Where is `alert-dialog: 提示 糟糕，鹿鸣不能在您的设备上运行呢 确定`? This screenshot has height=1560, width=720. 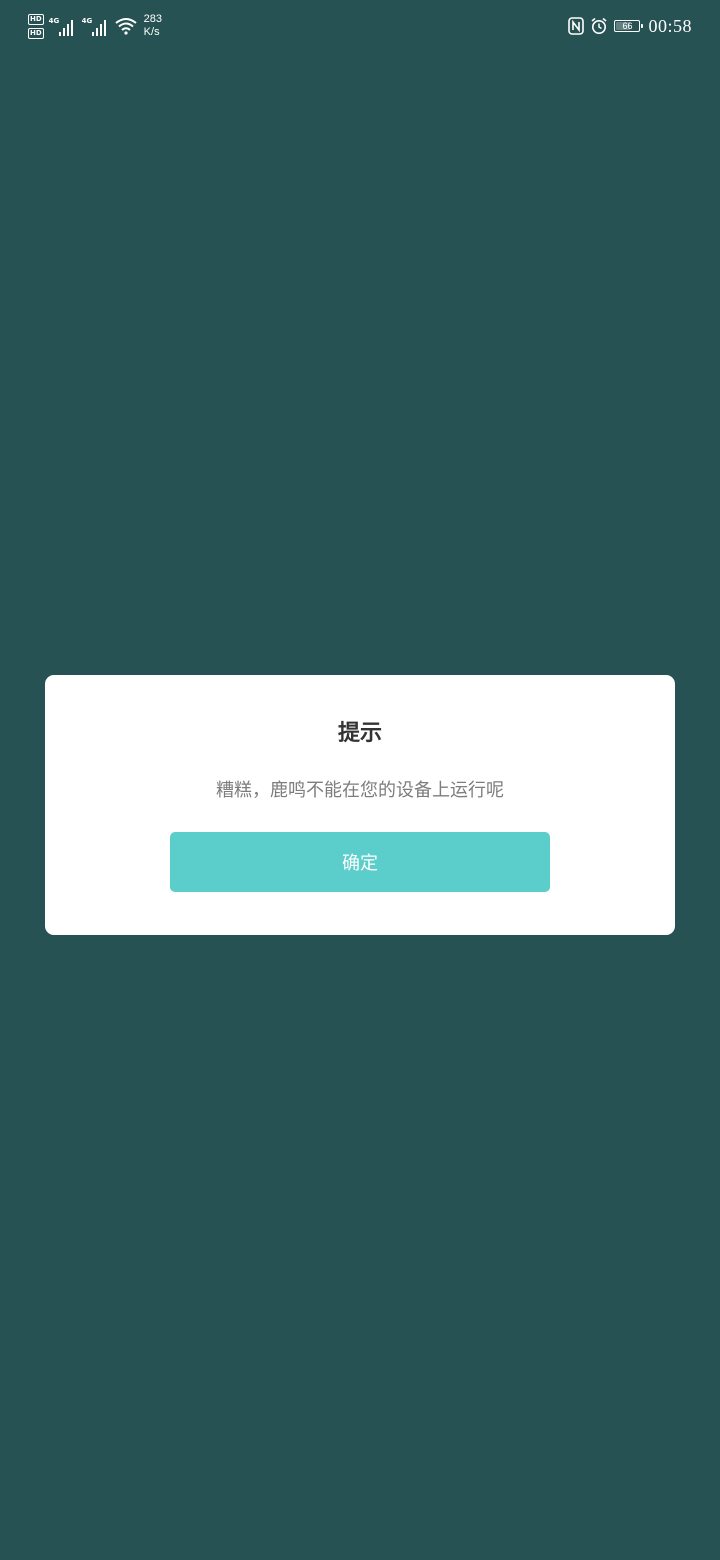 alert-dialog: 提示 糟糕，鹿鸣不能在您的设备上运行呢 确定 is located at coordinates (360, 805).